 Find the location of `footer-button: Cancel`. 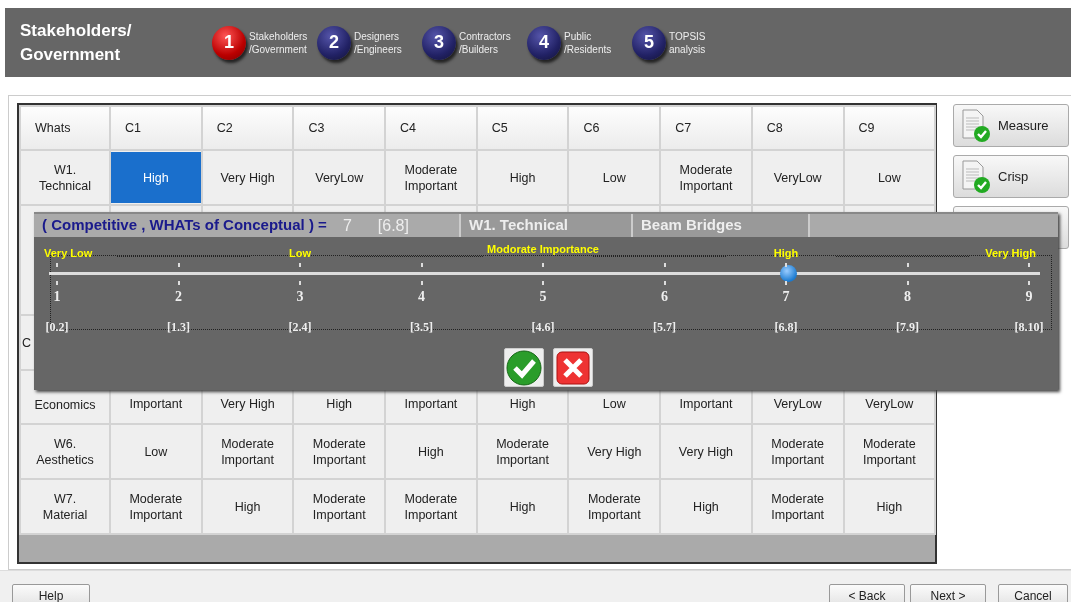

footer-button: Cancel is located at coordinates (1033, 593).